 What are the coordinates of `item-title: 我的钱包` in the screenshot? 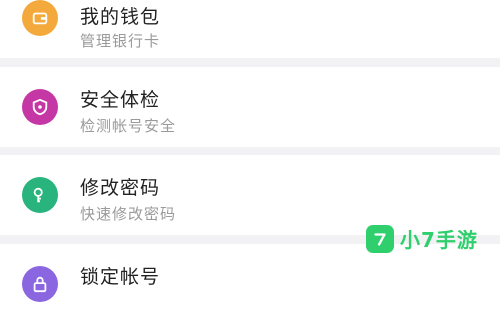 It's located at (120, 17).